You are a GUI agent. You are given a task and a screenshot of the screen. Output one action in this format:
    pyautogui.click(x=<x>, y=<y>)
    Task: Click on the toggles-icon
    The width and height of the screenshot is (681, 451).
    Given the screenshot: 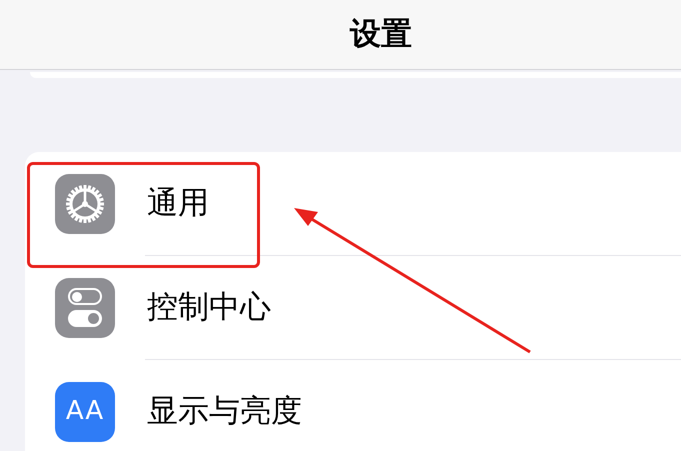 What is the action you would take?
    pyautogui.click(x=85, y=308)
    